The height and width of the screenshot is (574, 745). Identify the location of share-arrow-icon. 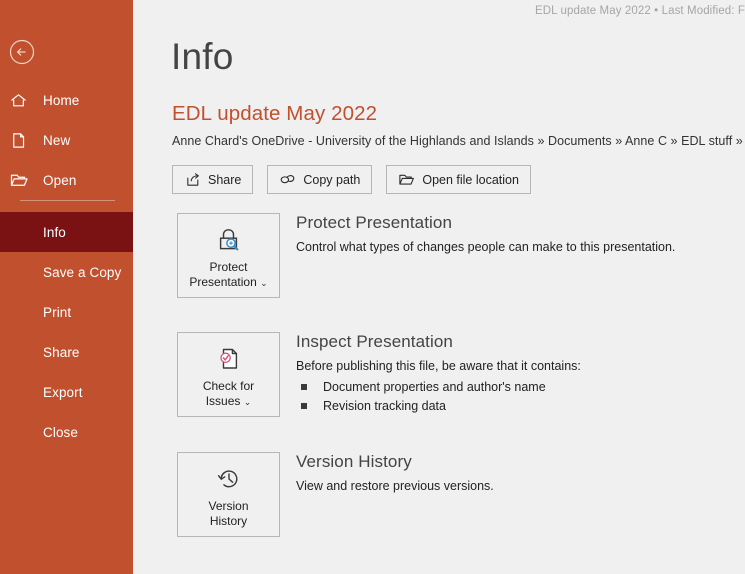
(192, 179).